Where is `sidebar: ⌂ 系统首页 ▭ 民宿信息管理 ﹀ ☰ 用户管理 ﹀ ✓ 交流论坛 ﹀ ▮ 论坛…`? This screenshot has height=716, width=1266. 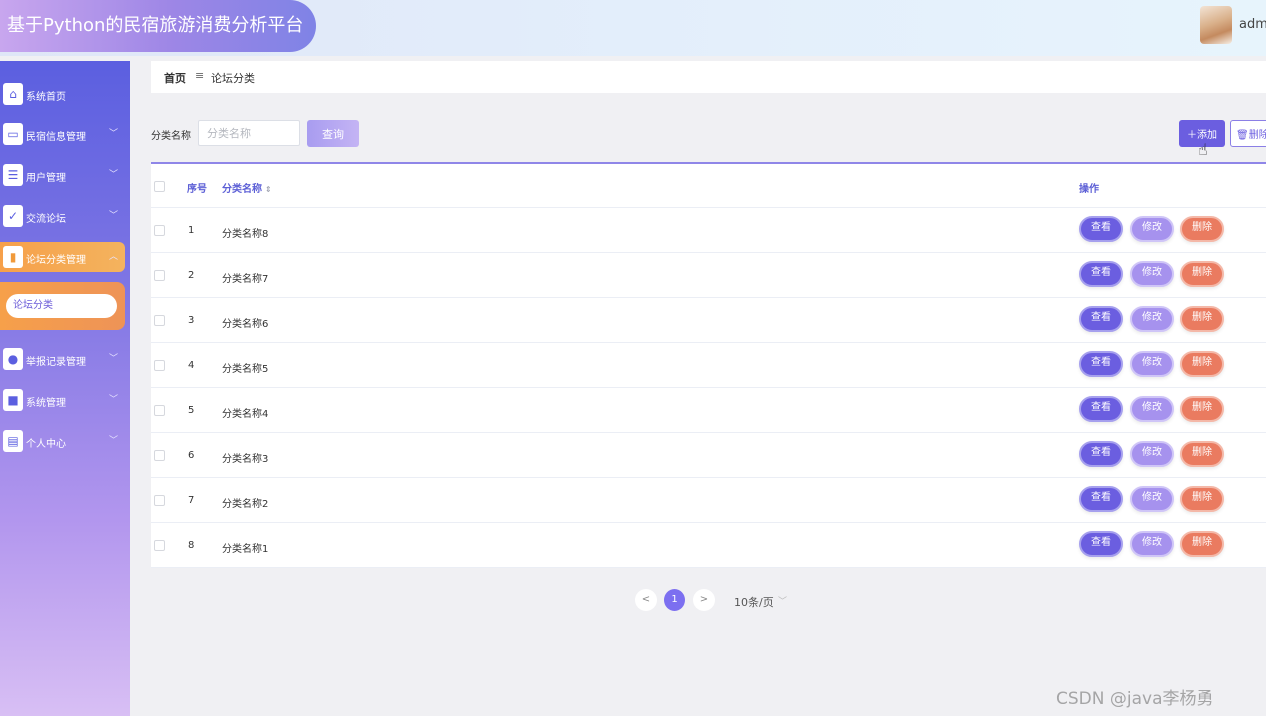
sidebar: ⌂ 系统首页 ▭ 民宿信息管理 ﹀ ☰ 用户管理 ﹀ ✓ 交流论坛 ﹀ ▮ 论坛… is located at coordinates (65, 388).